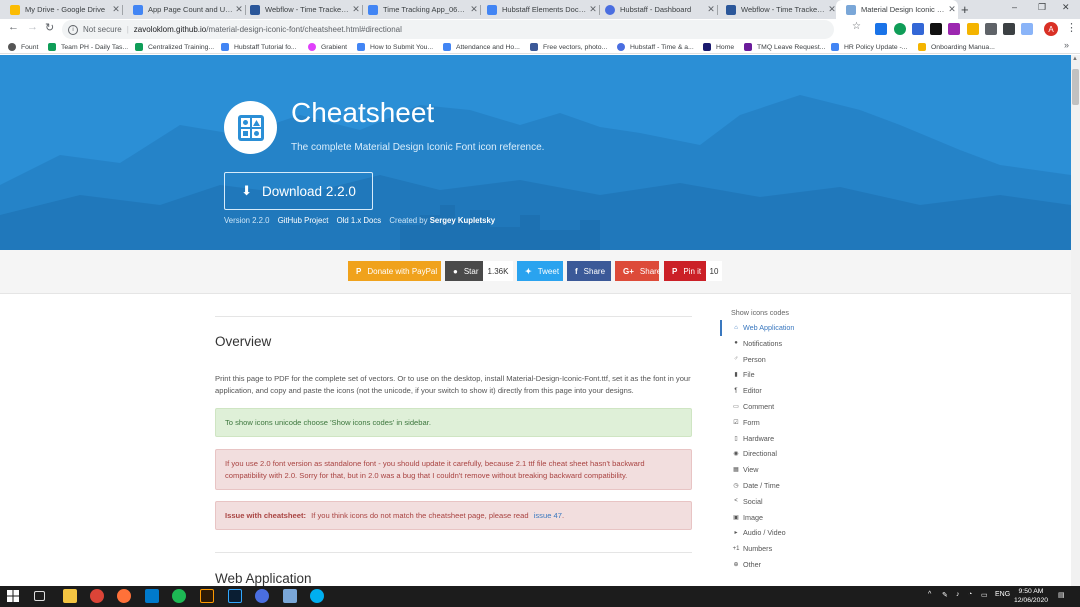 This screenshot has width=1080, height=607. I want to click on tab-hubstaff-dashboard: Hubstaff - Dashboard ✕, so click(656, 9).